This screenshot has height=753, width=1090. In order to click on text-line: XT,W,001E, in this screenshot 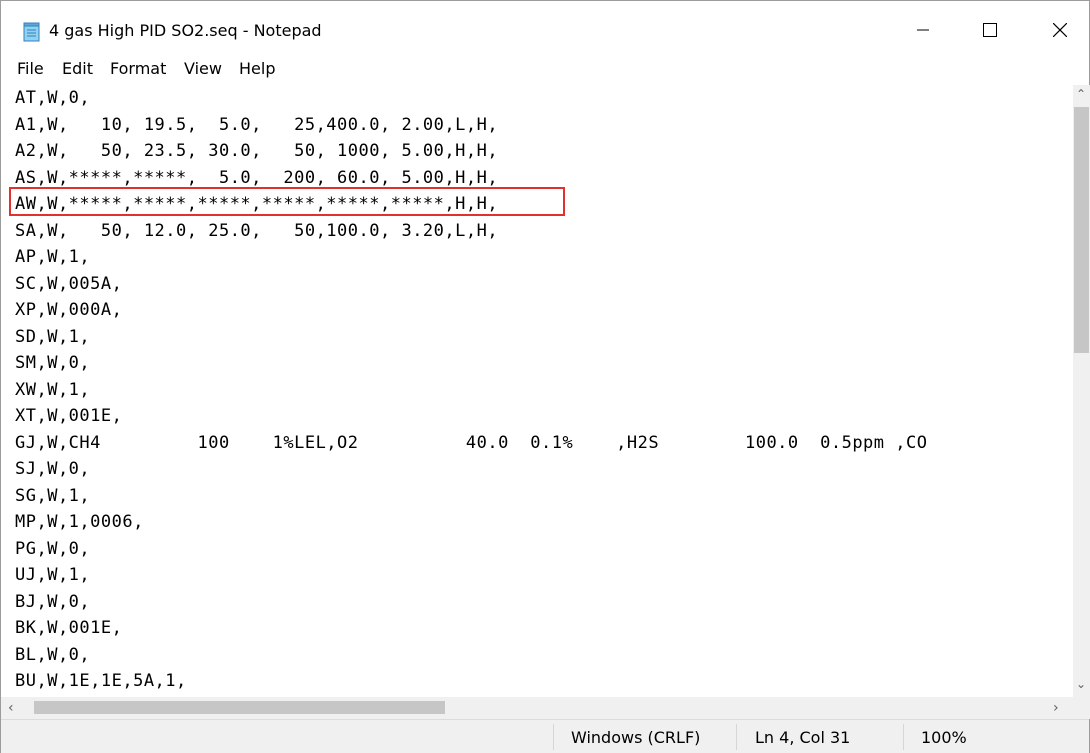, I will do `click(69, 416)`.